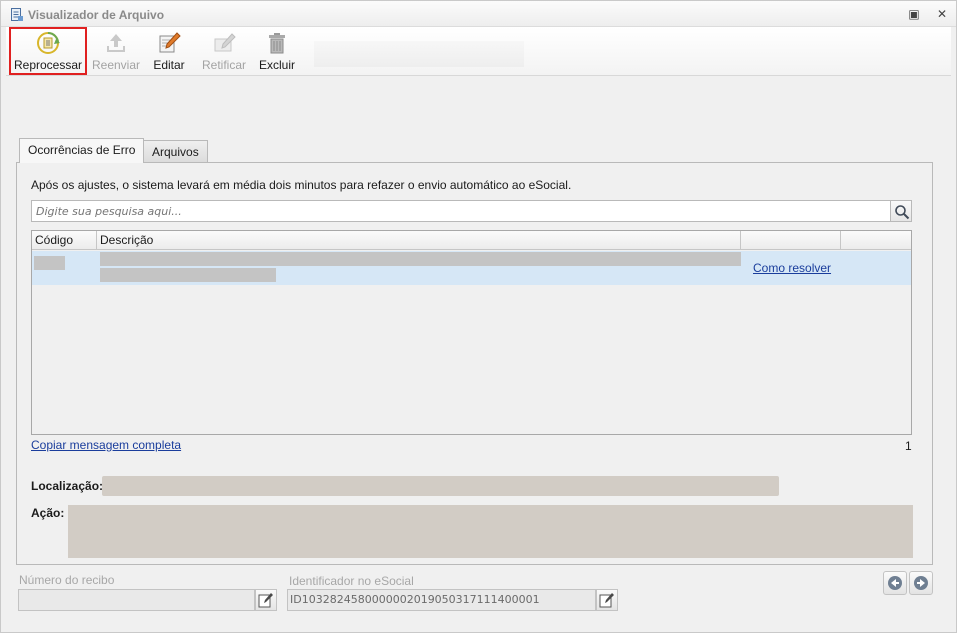 Image resolution: width=957 pixels, height=633 pixels. I want to click on restore-icon: ▣, so click(914, 14).